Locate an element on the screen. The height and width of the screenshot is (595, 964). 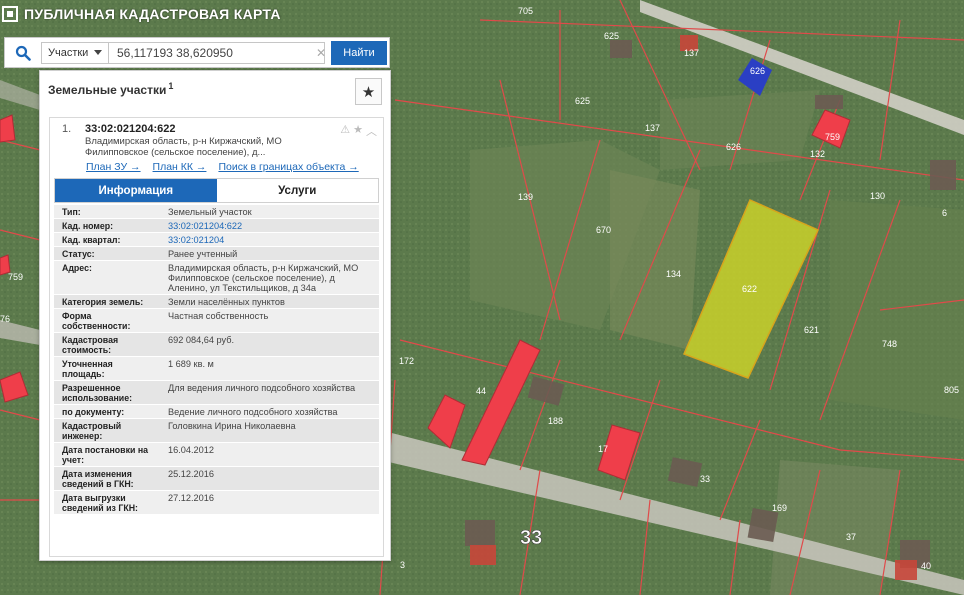
info-key: Уточненная площадь: is located at coordinates (107, 368).